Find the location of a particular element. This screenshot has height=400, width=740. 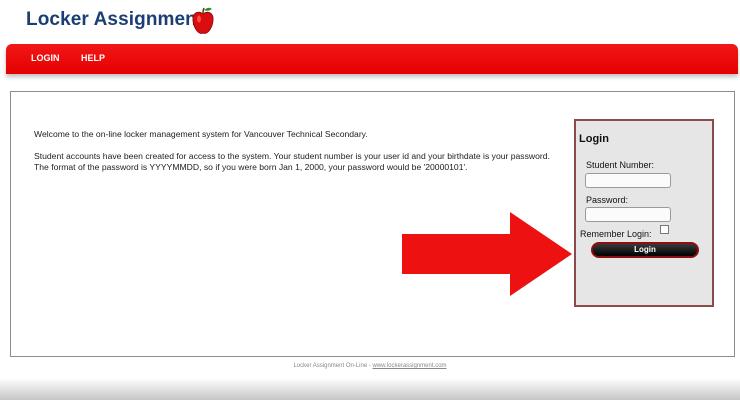

header: Locker Assignment is located at coordinates (370, 22).